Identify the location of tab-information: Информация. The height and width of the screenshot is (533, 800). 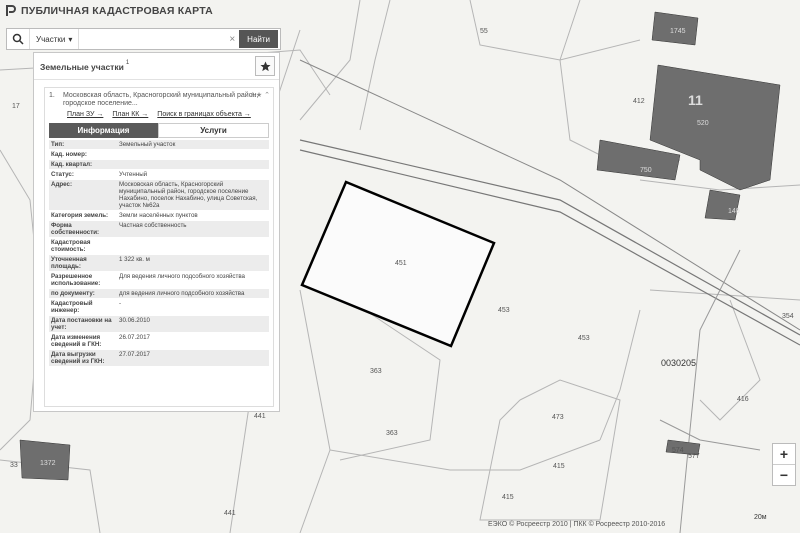
(103, 130).